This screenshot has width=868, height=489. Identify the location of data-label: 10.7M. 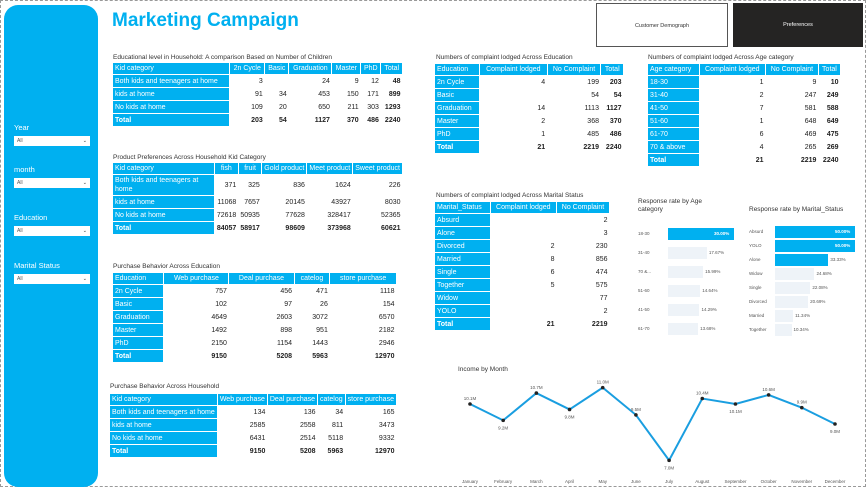
(536, 387).